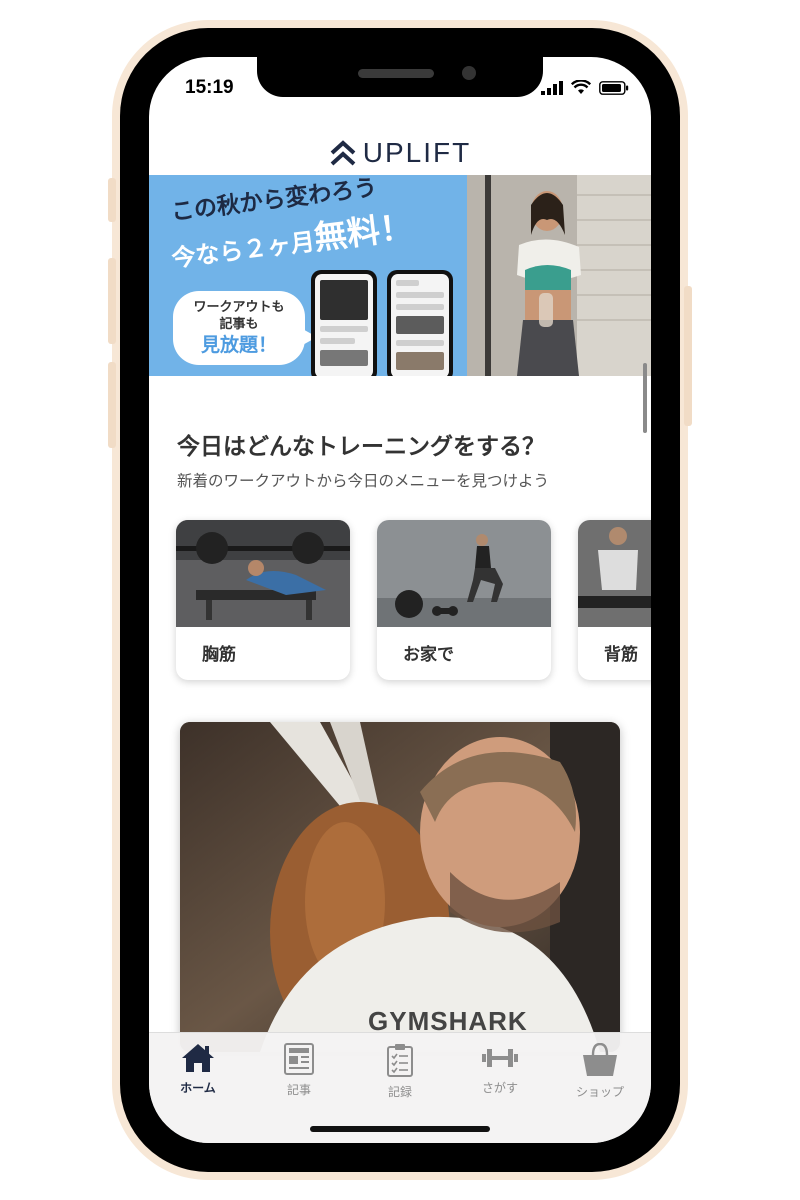 This screenshot has height=1200, width=800. I want to click on home-workout-photo, so click(464, 573).